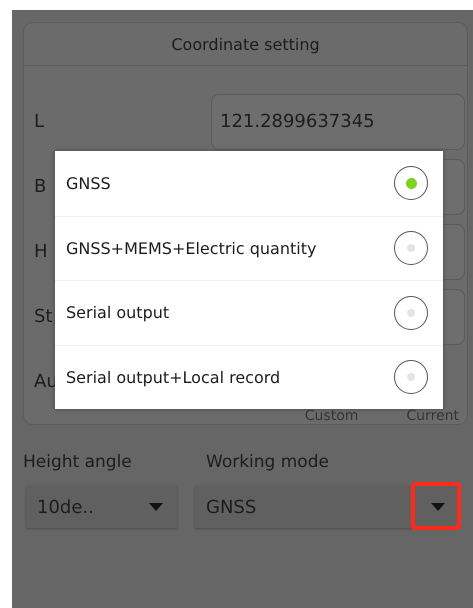 The image size is (473, 608). Describe the element at coordinates (43, 316) in the screenshot. I see `field-label: St` at that location.